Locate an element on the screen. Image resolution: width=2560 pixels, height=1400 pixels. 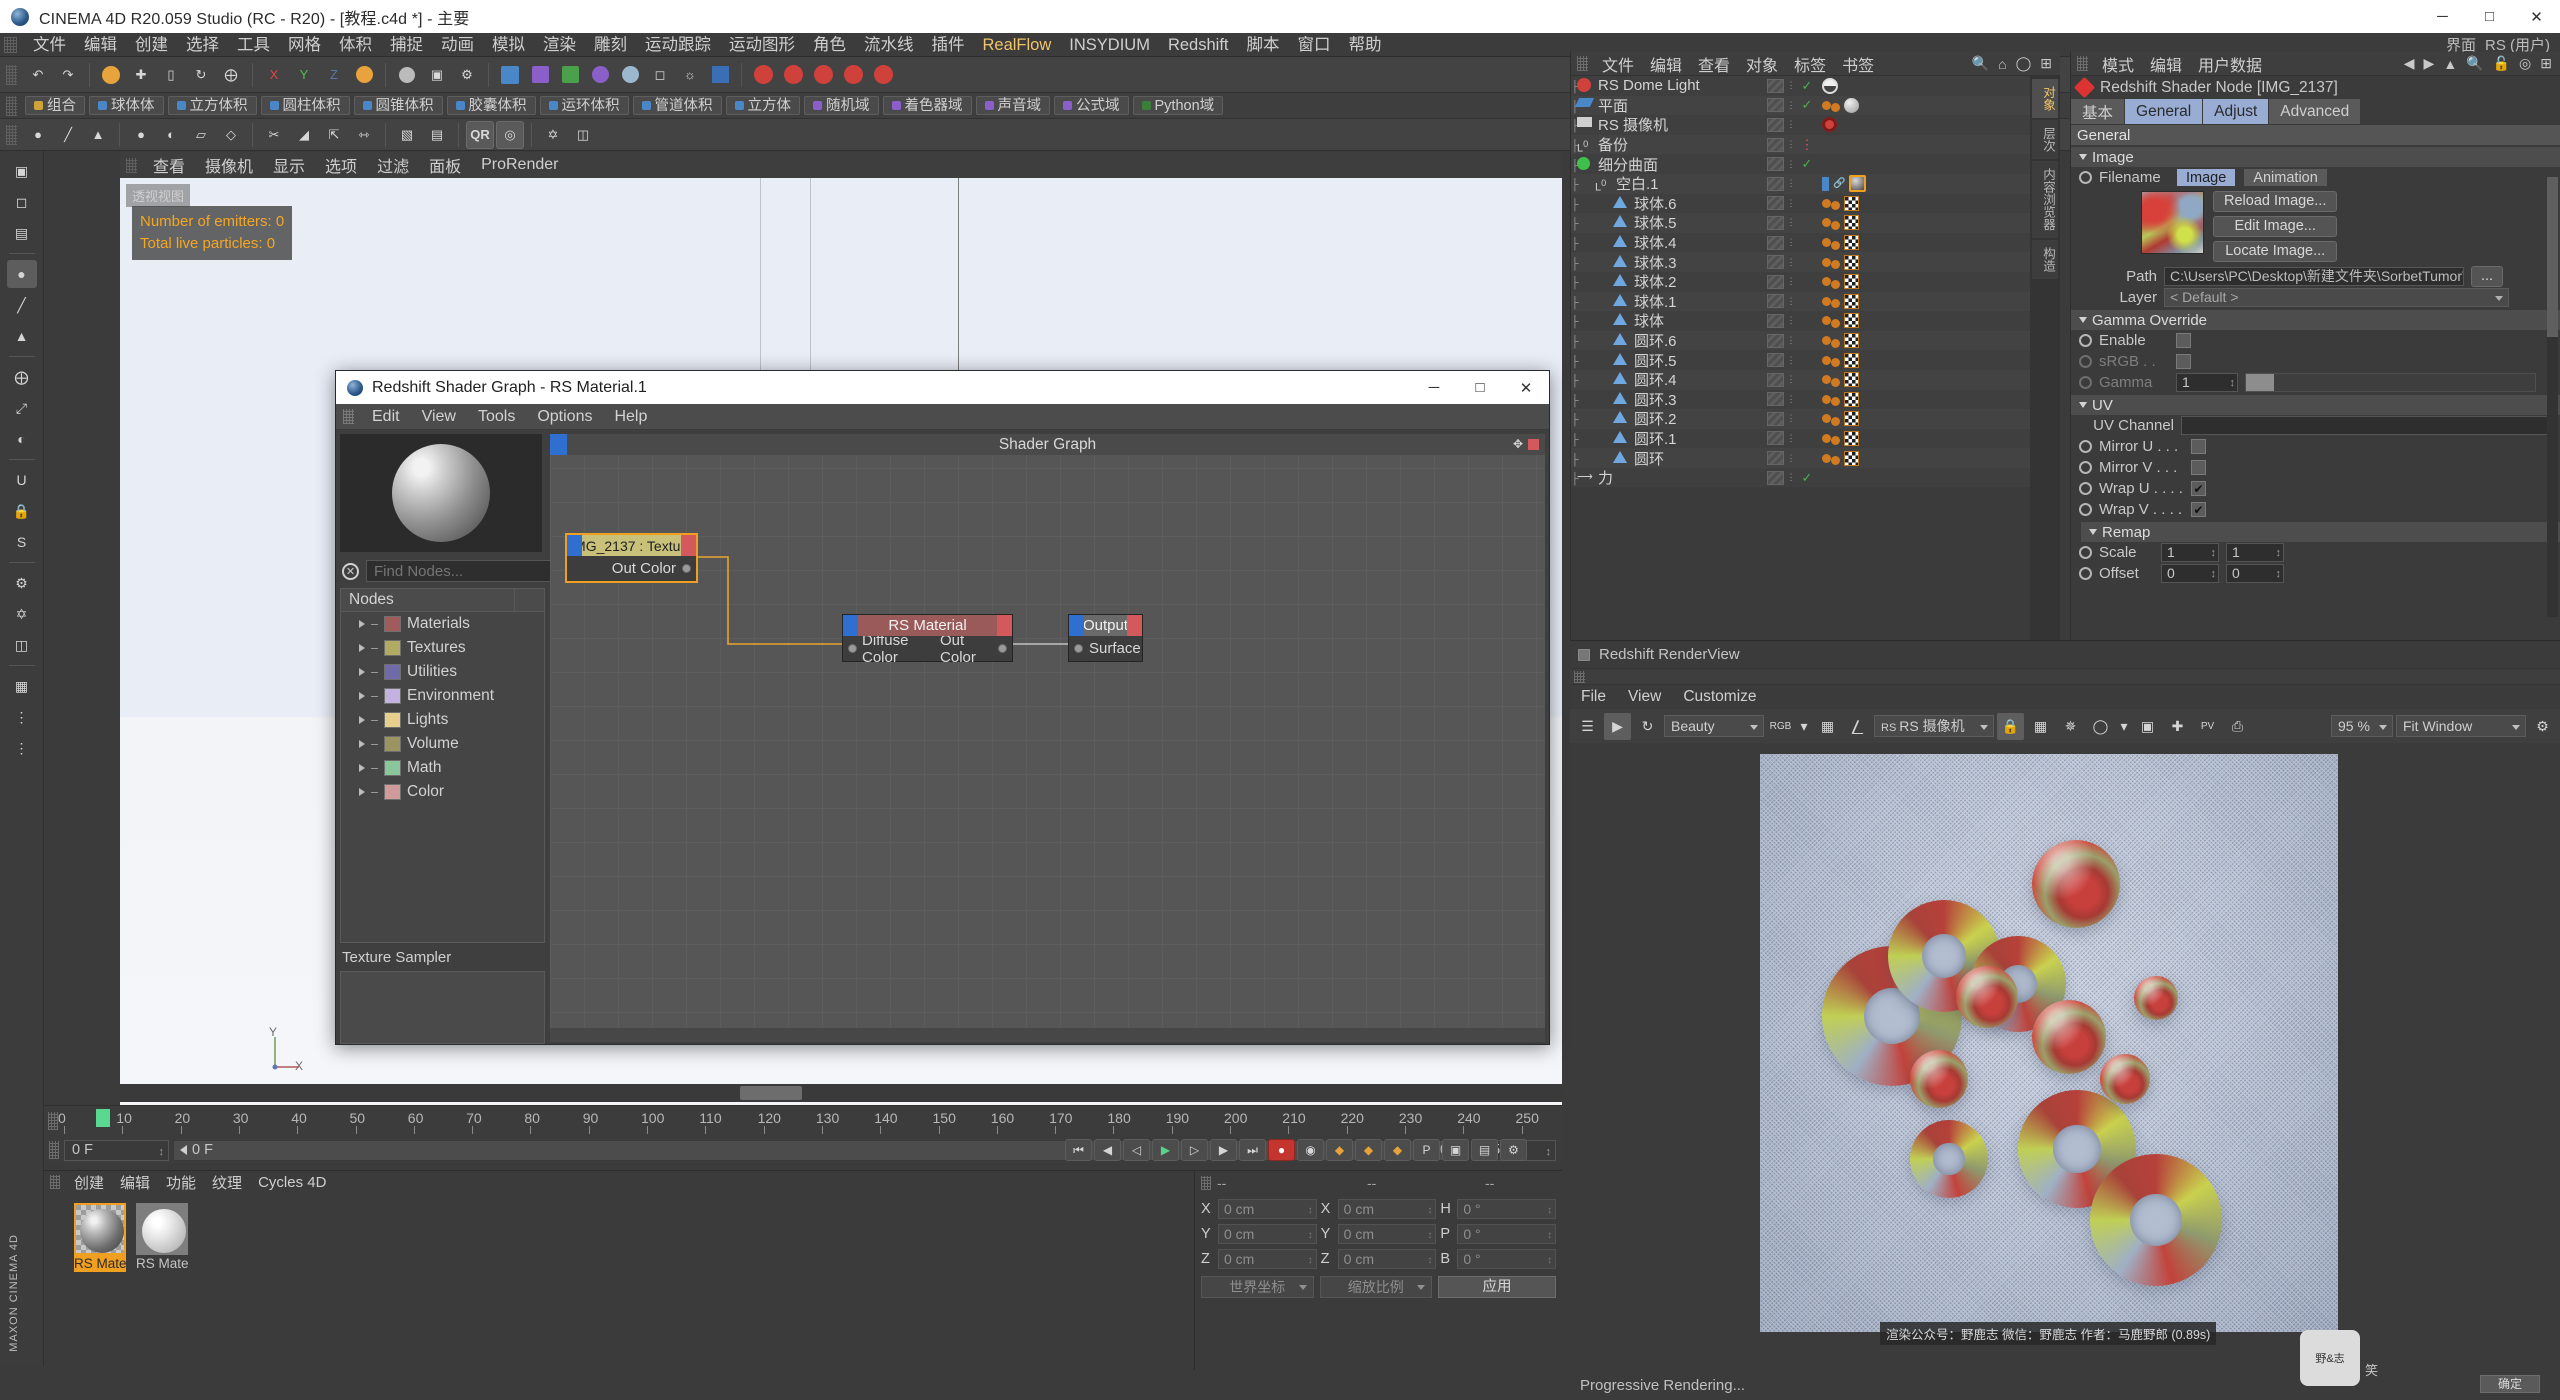
light-icon: ☼ is located at coordinates (690, 75).